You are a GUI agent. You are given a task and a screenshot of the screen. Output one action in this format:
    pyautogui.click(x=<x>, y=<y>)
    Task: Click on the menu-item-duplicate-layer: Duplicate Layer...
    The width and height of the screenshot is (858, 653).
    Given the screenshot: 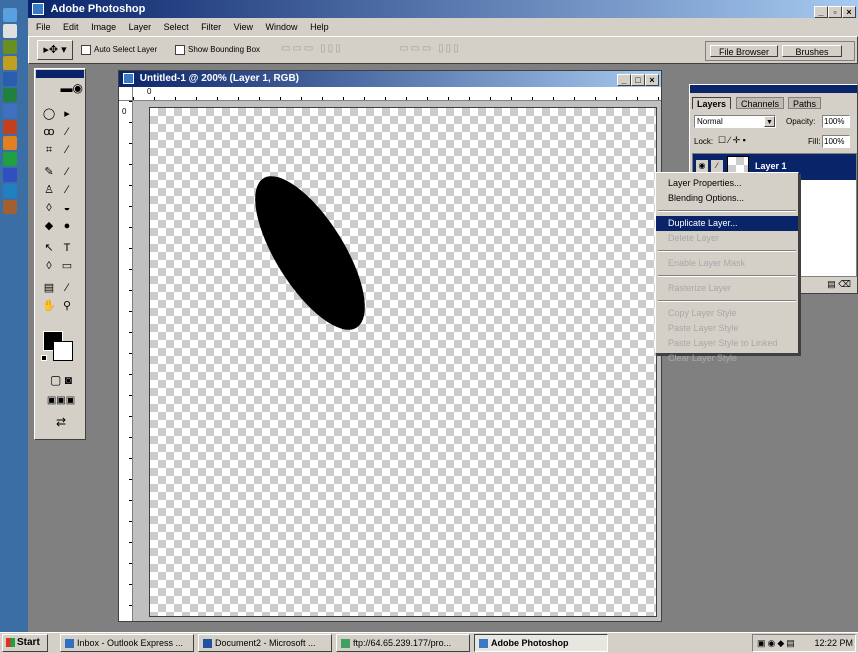 What is the action you would take?
    pyautogui.click(x=727, y=223)
    